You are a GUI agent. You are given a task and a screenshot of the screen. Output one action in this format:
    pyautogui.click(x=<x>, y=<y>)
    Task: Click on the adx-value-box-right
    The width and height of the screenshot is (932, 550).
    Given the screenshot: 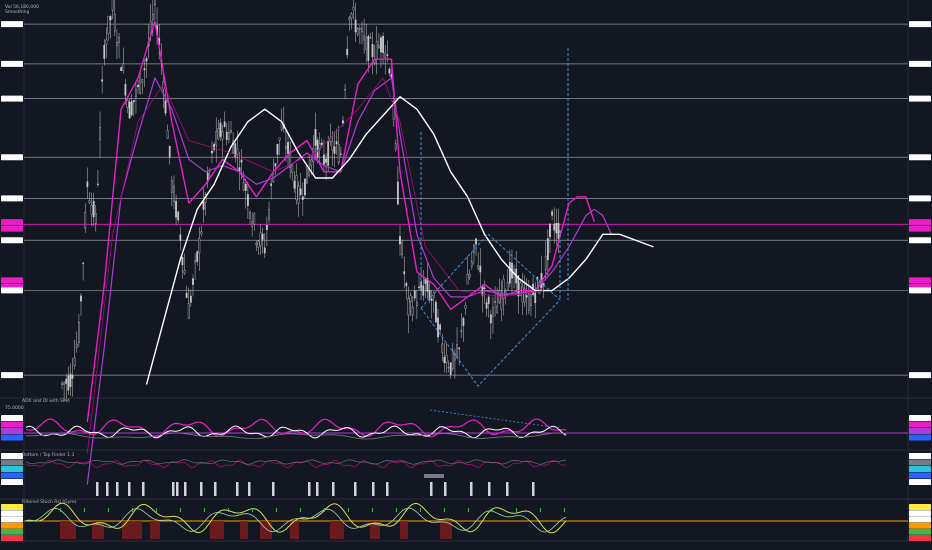 What is the action you would take?
    pyautogui.click(x=920, y=418)
    